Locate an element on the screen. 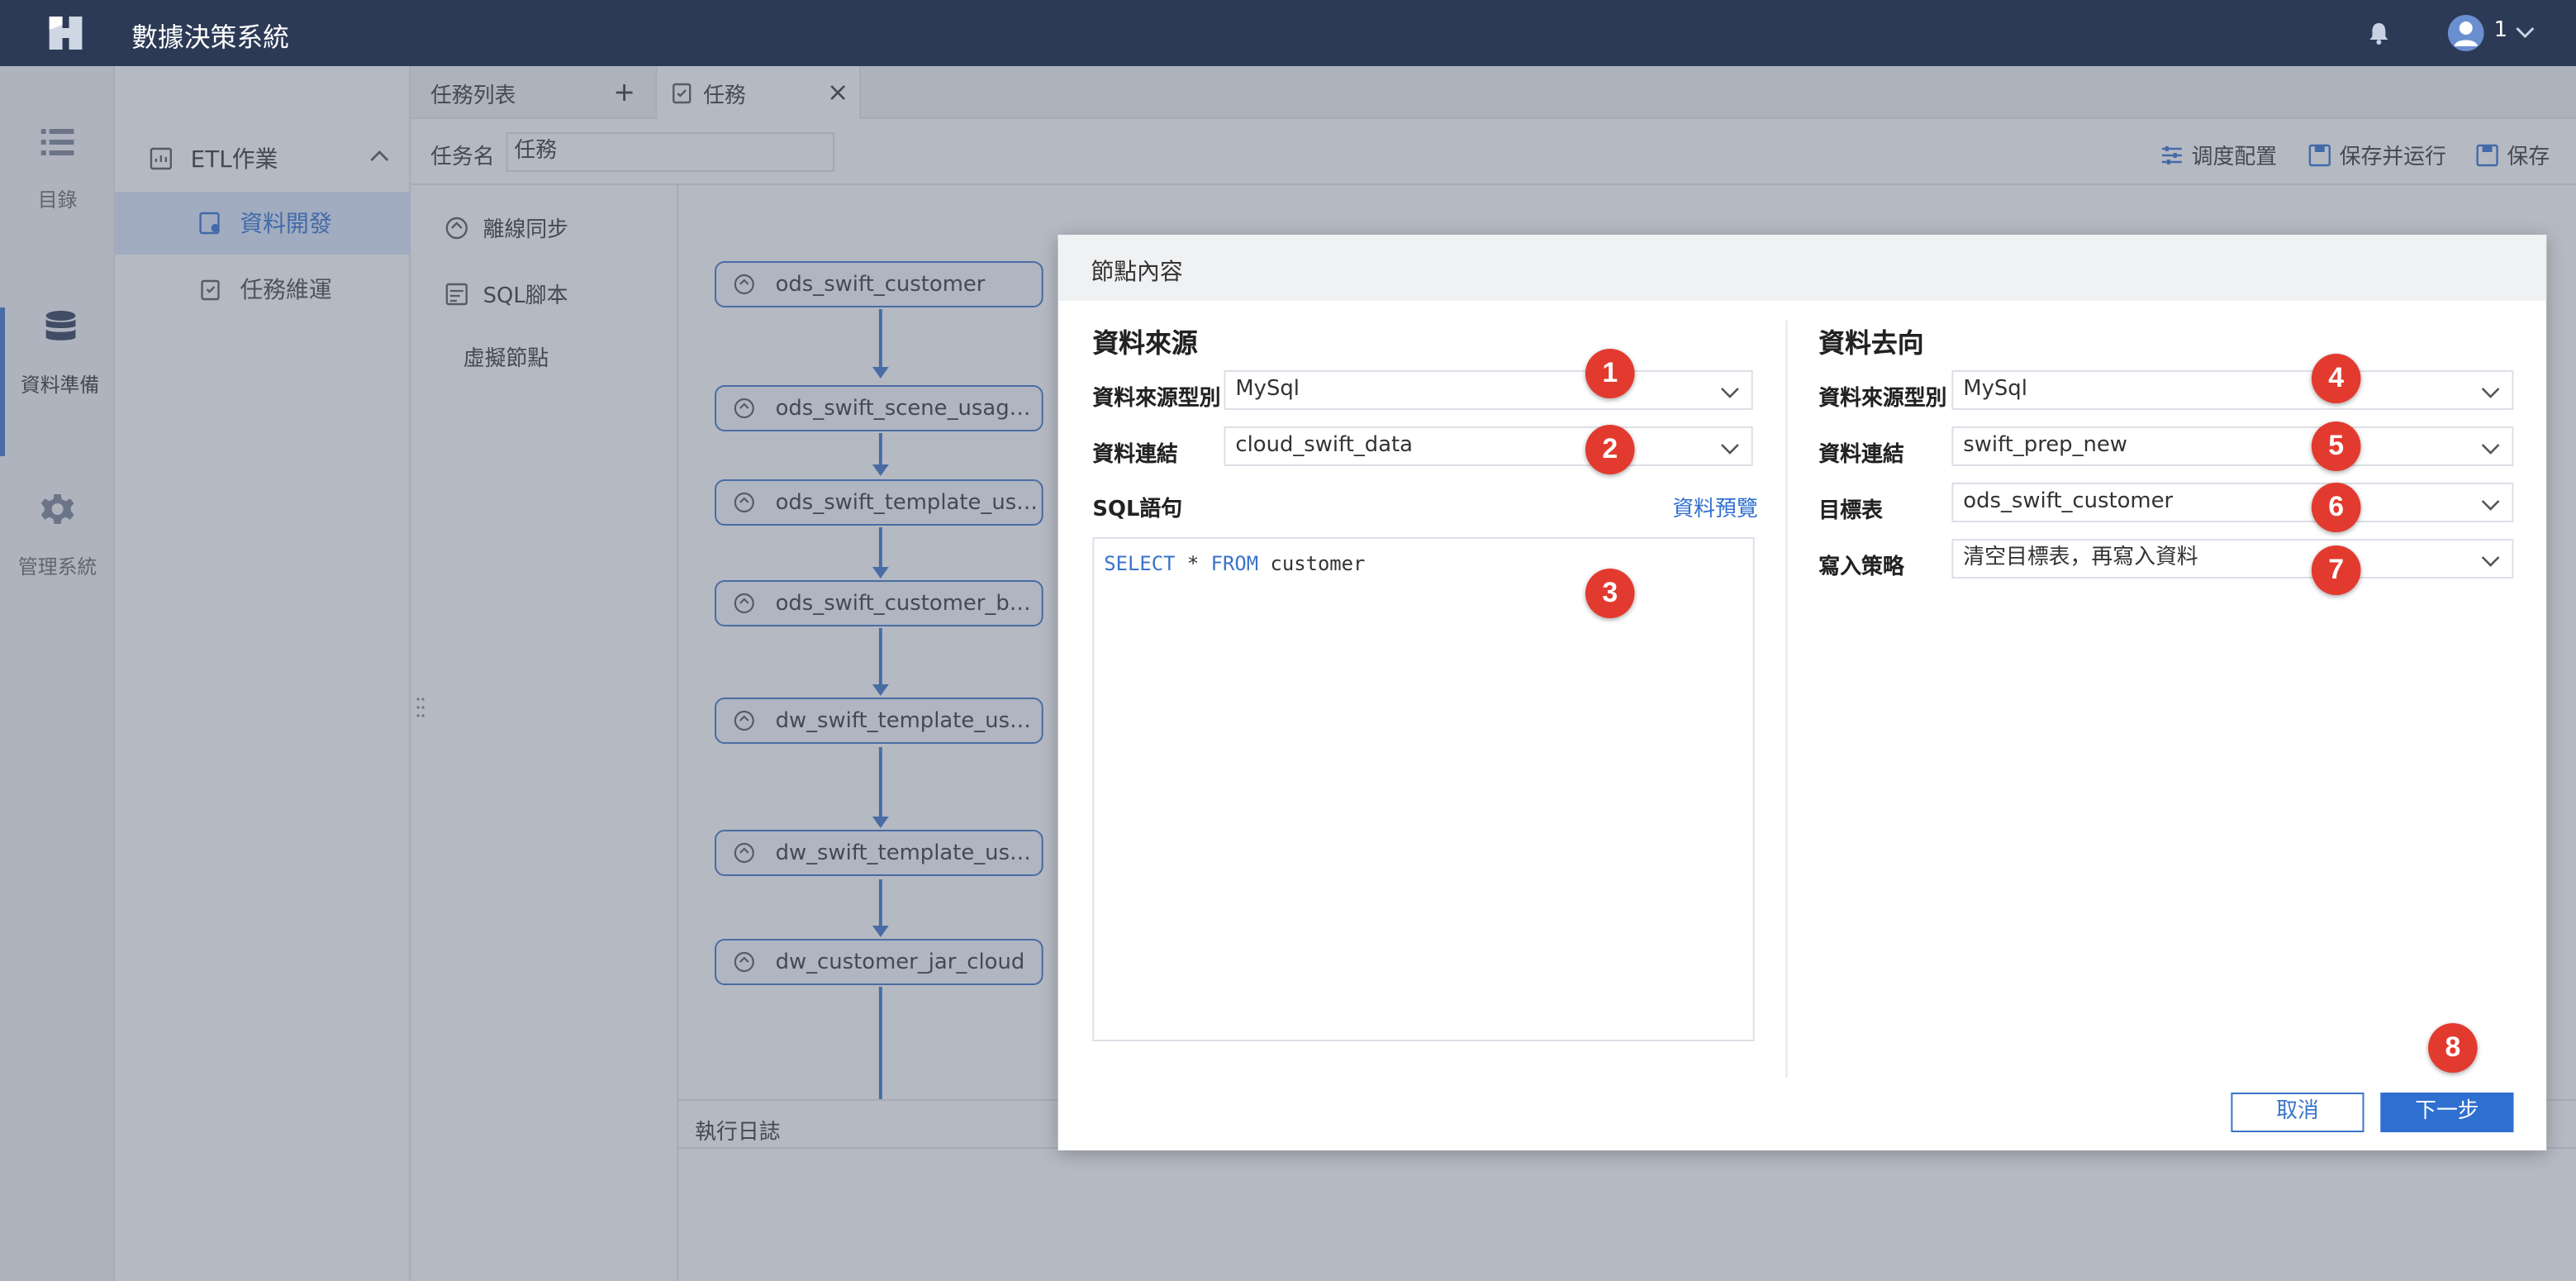  sql-keyword: FROM is located at coordinates (1234, 563).